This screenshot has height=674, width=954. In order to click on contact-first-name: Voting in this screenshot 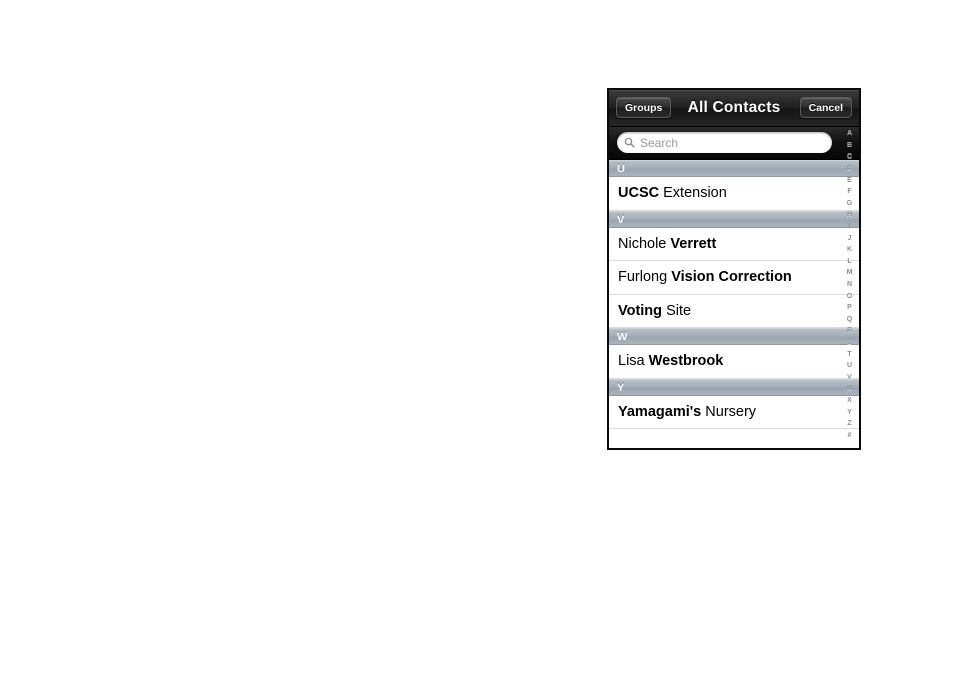, I will do `click(640, 310)`.